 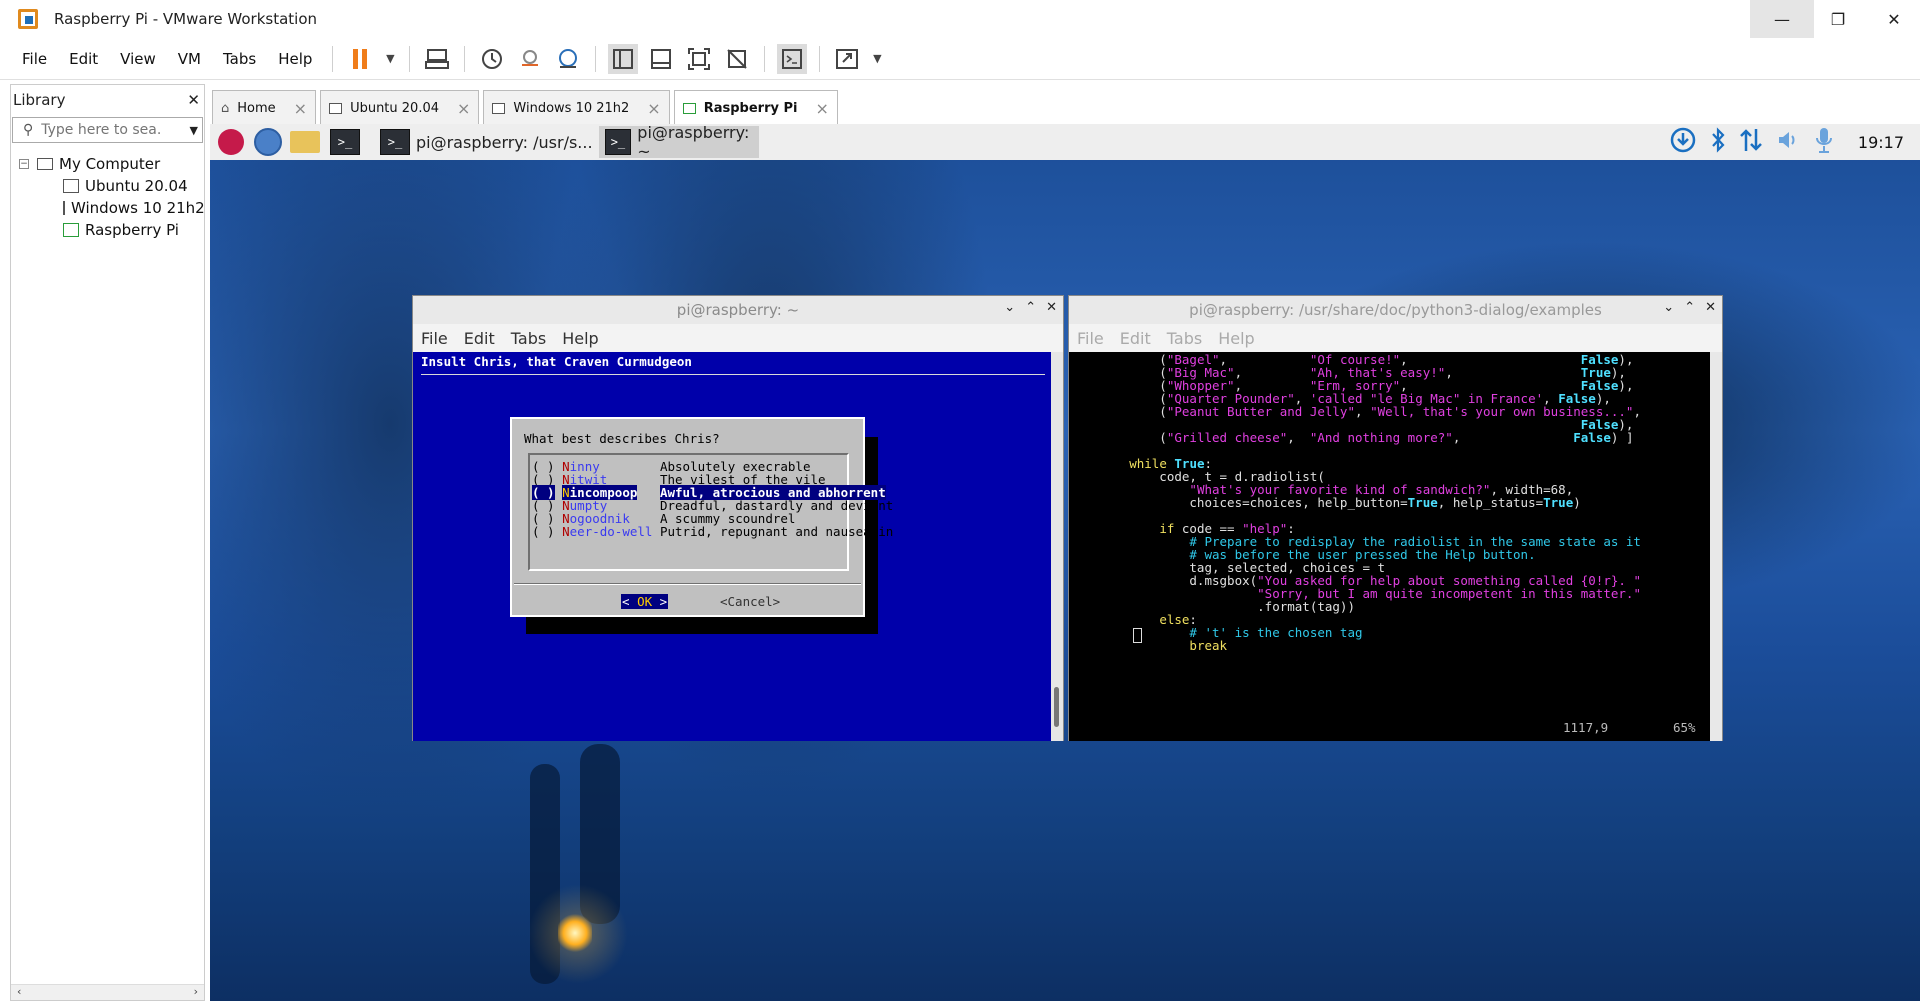 I want to click on console-view-icon, so click(x=792, y=58).